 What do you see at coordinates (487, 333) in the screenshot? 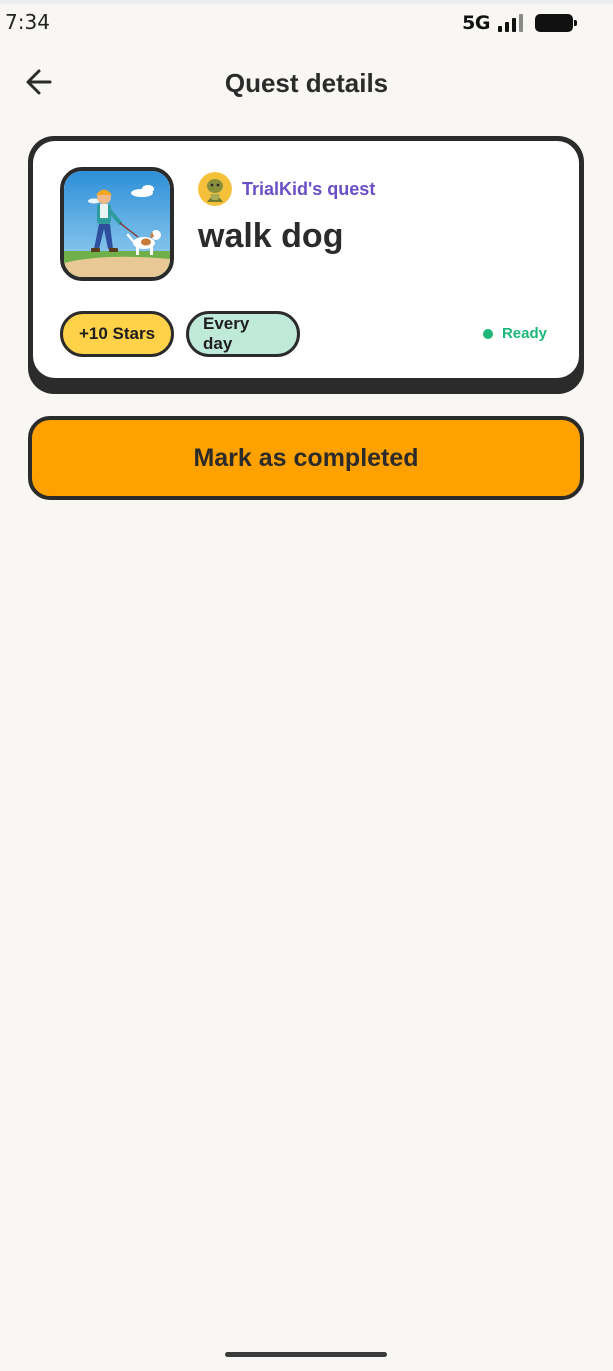
I see `status-dot-icon` at bounding box center [487, 333].